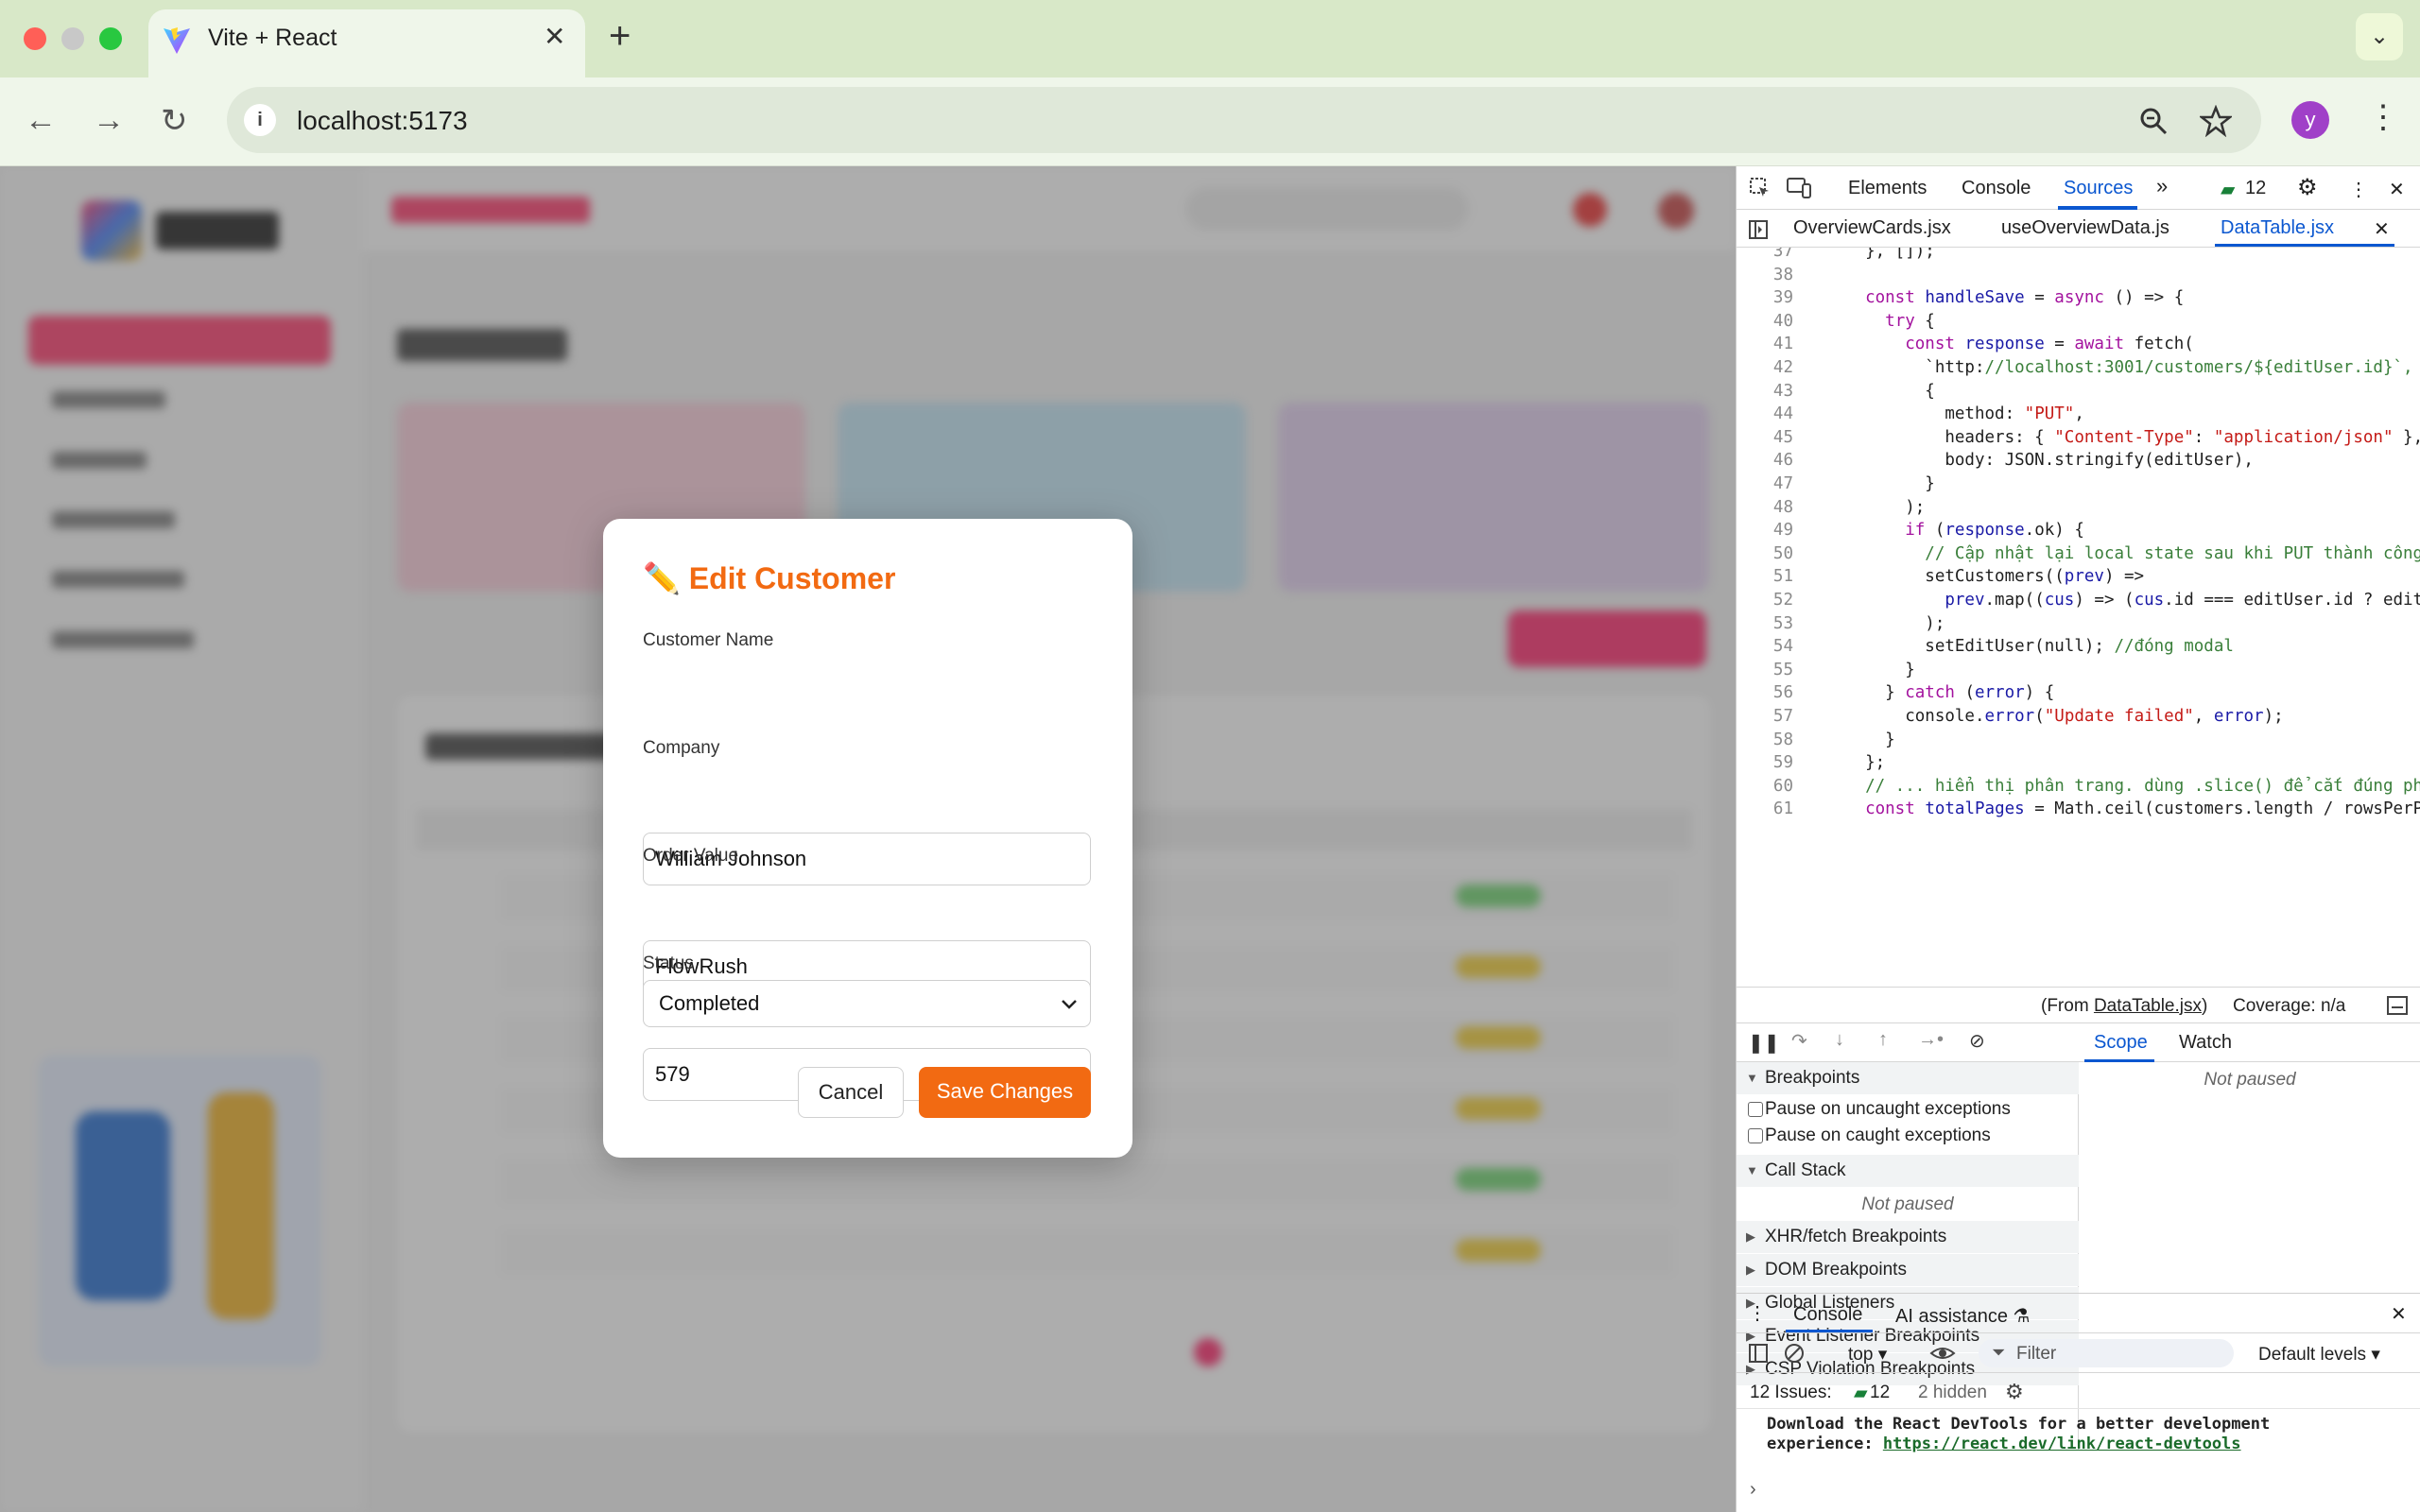 The height and width of the screenshot is (1512, 2420). I want to click on issues-badge-count: 12, so click(1880, 1393).